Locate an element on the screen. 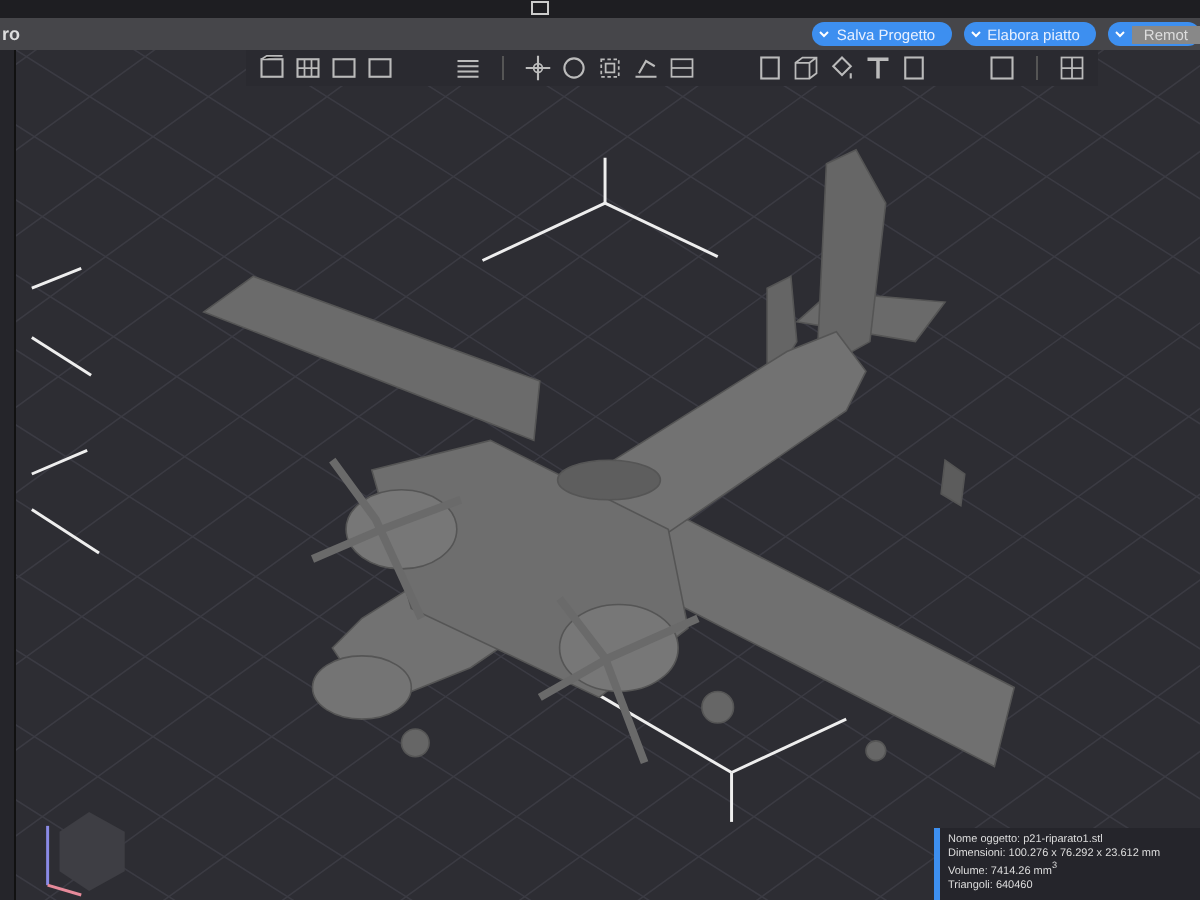  grid-icon is located at coordinates (308, 68).